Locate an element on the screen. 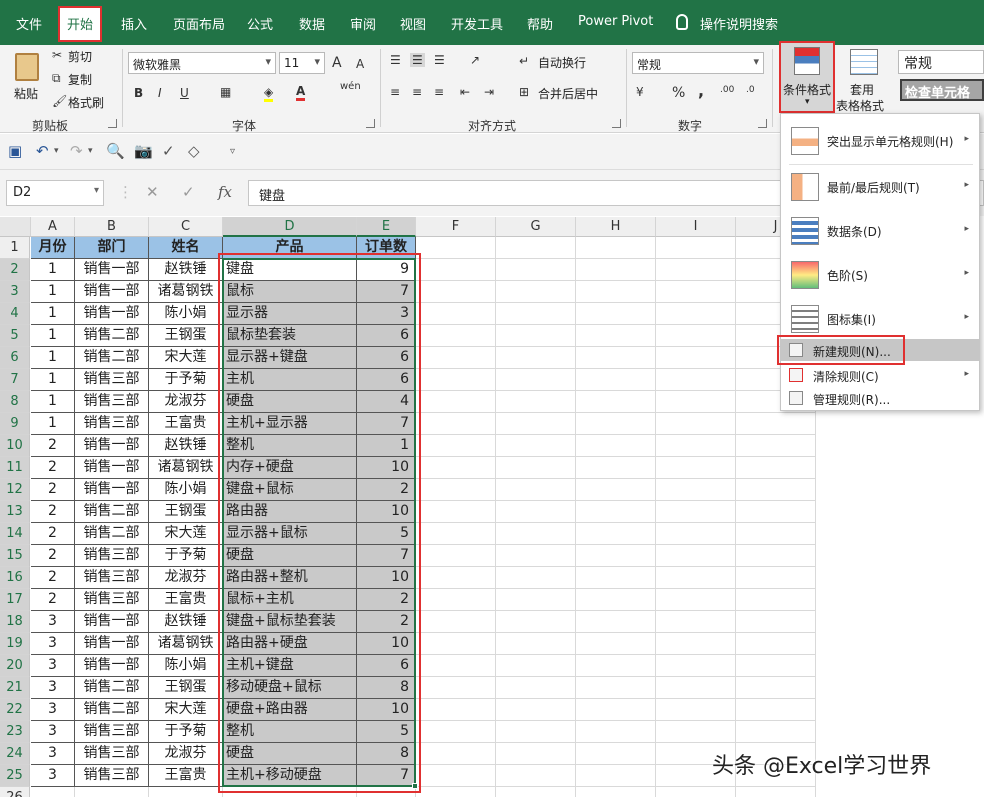 This screenshot has width=984, height=797. font-launcher-icon is located at coordinates (370, 123).